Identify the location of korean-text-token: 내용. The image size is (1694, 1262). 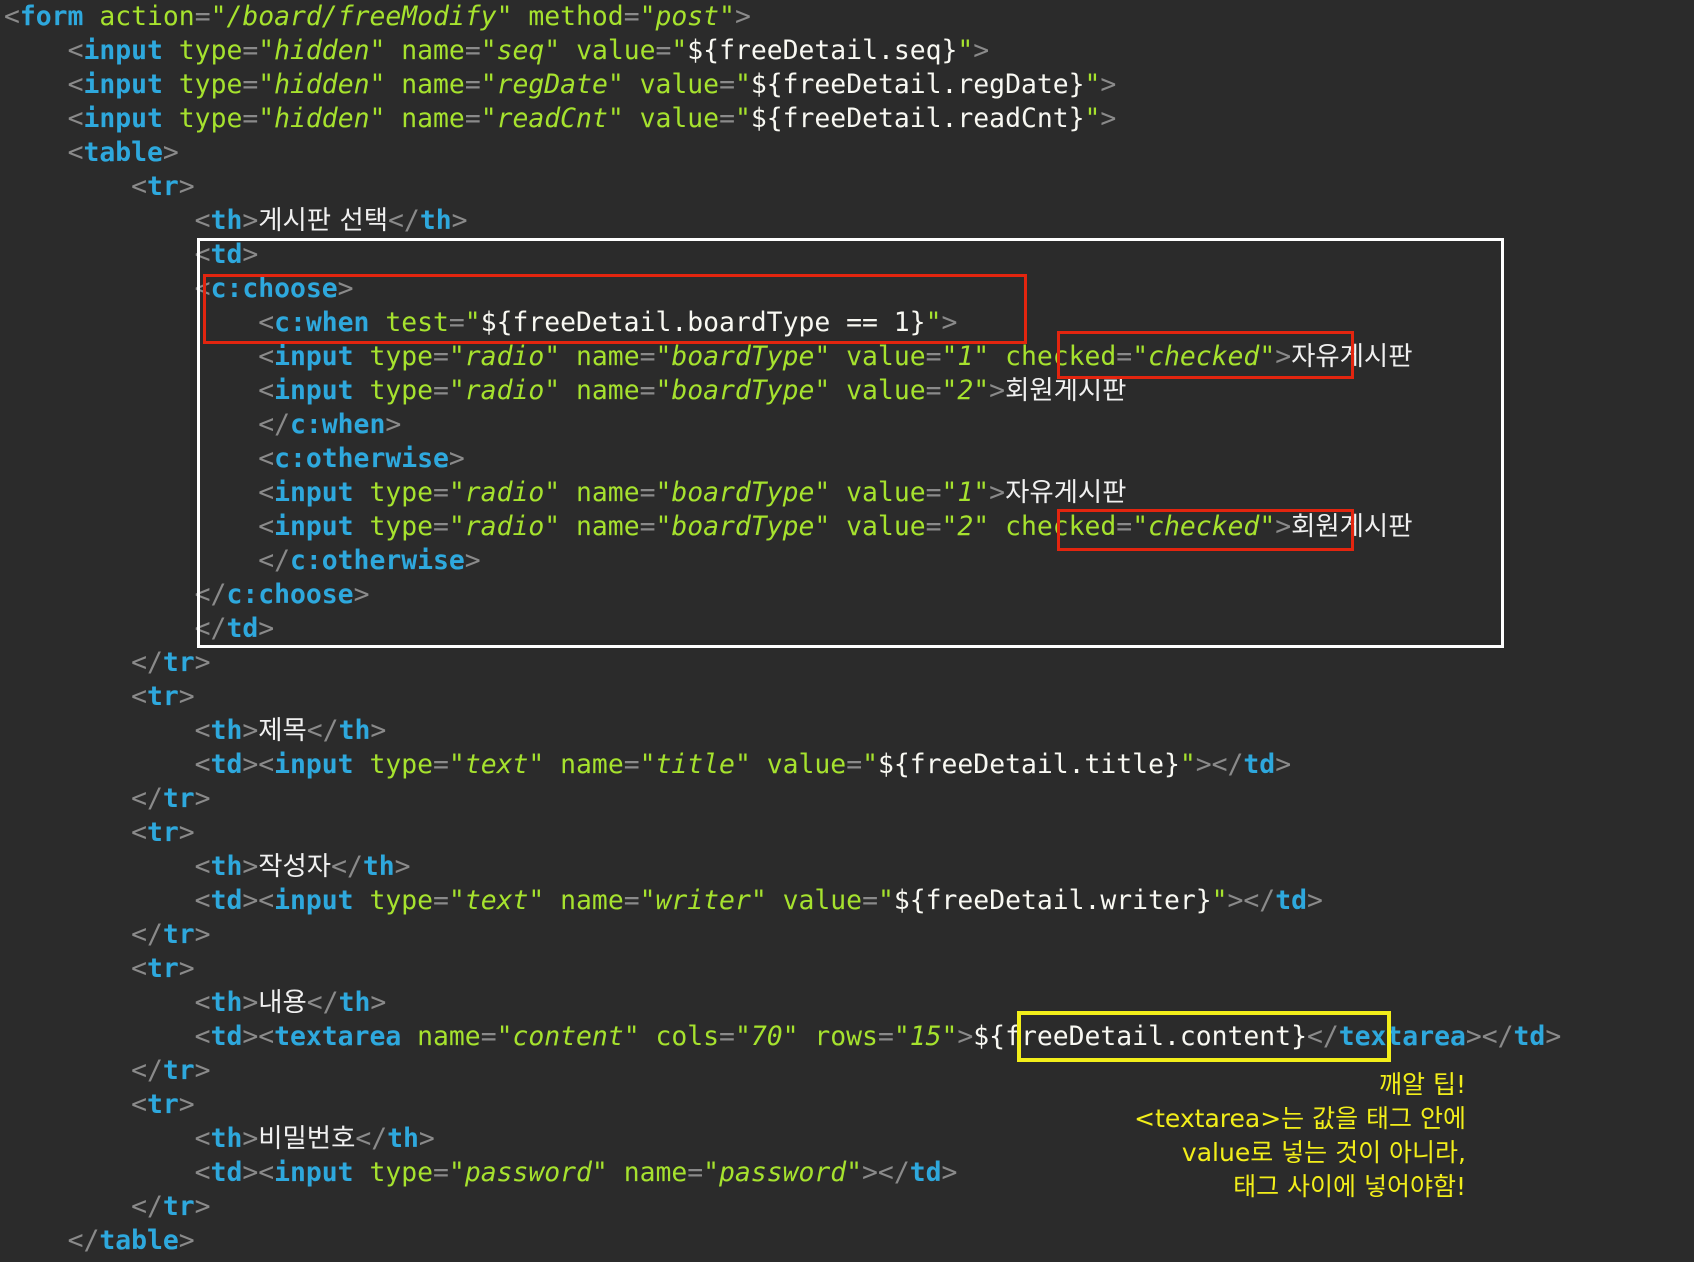
(282, 1002).